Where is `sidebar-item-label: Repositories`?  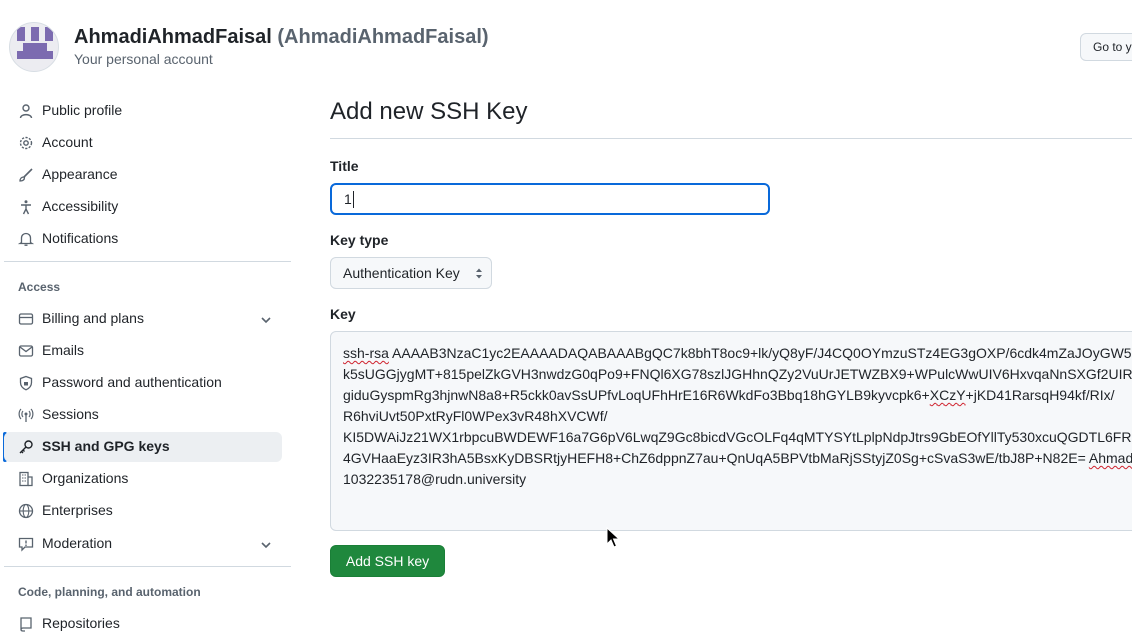 sidebar-item-label: Repositories is located at coordinates (81, 623).